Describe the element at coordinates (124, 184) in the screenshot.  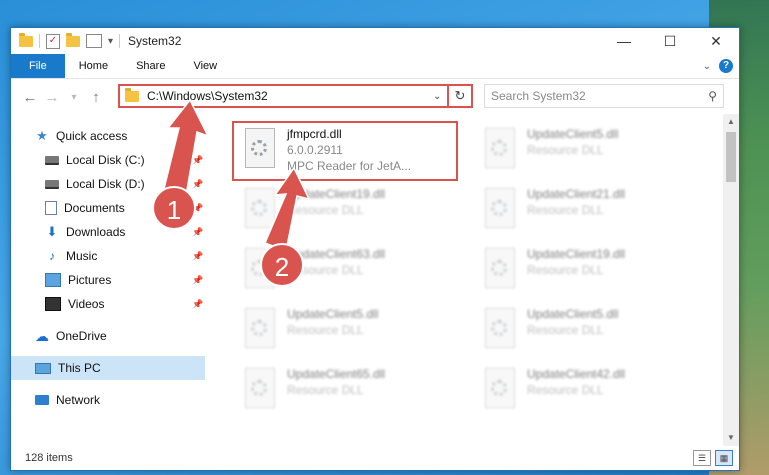
I see `sidebar-item-local-disk-d: Local Disk (D:) 📌` at that location.